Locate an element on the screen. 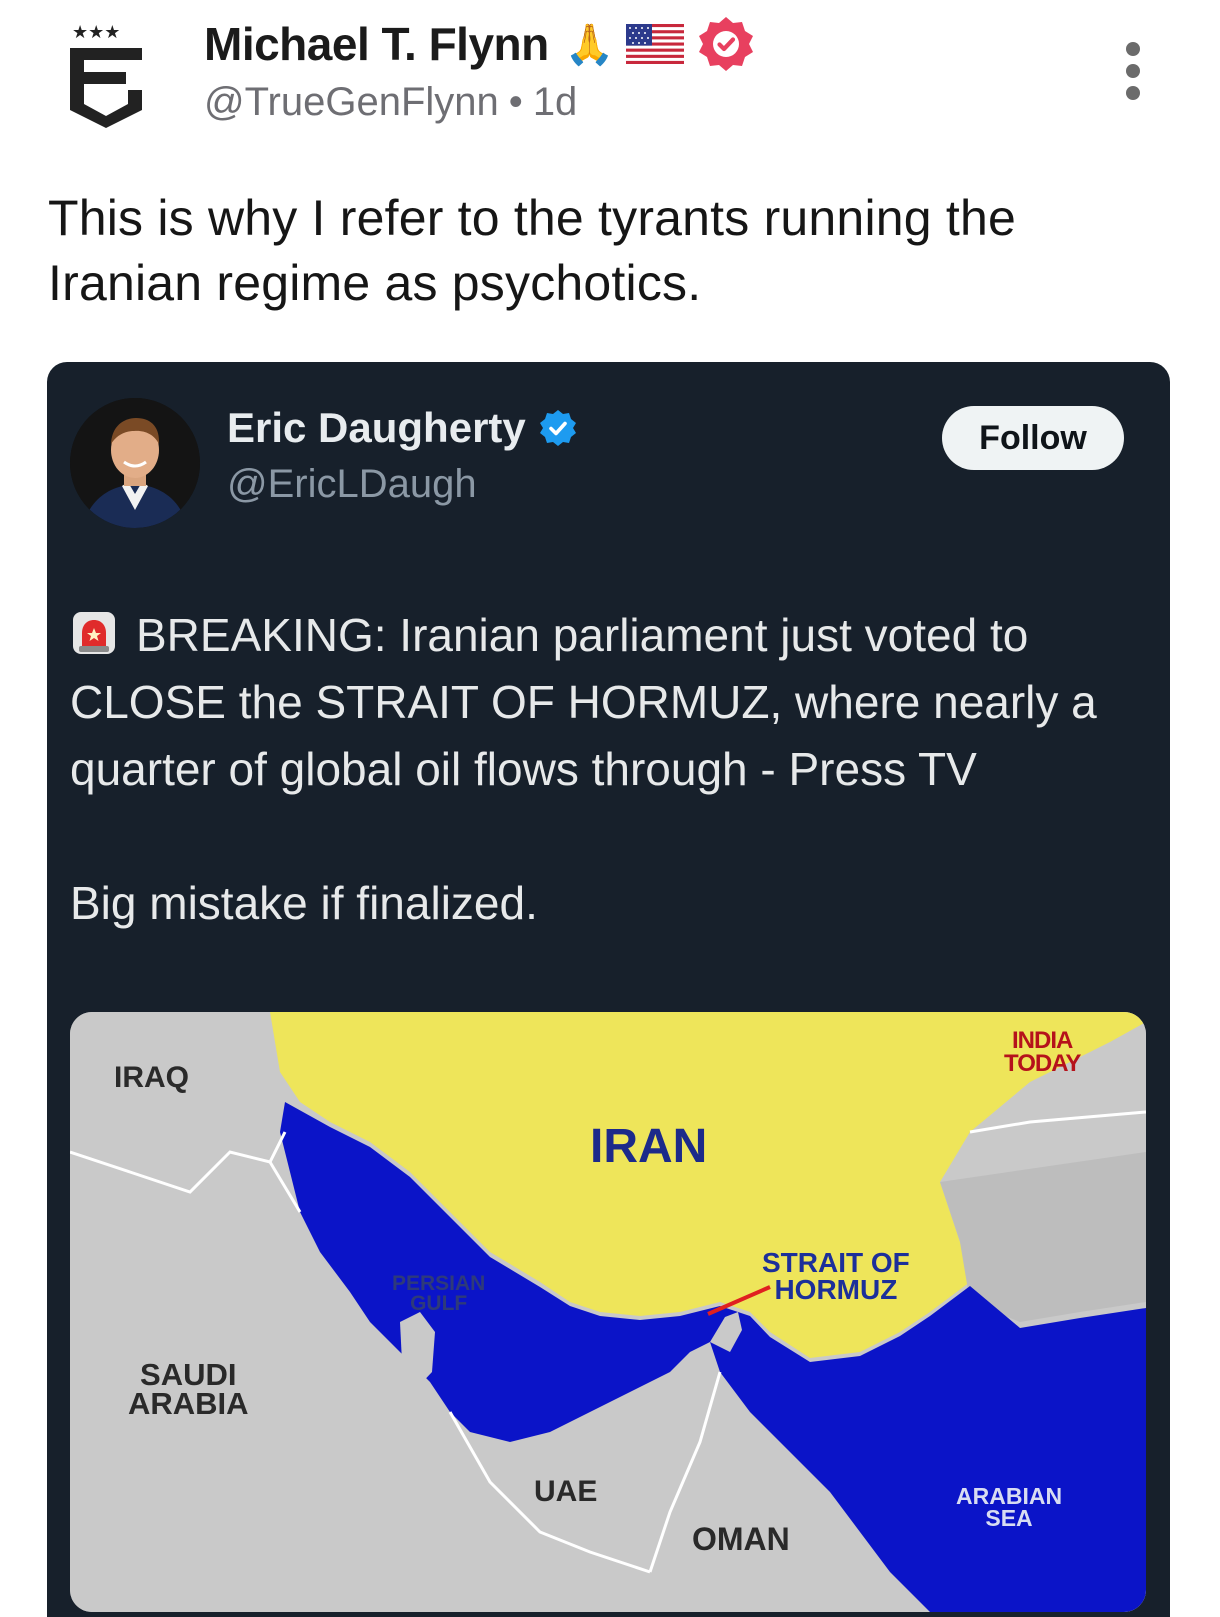  map-label-iran: IRAN is located at coordinates (649, 1146).